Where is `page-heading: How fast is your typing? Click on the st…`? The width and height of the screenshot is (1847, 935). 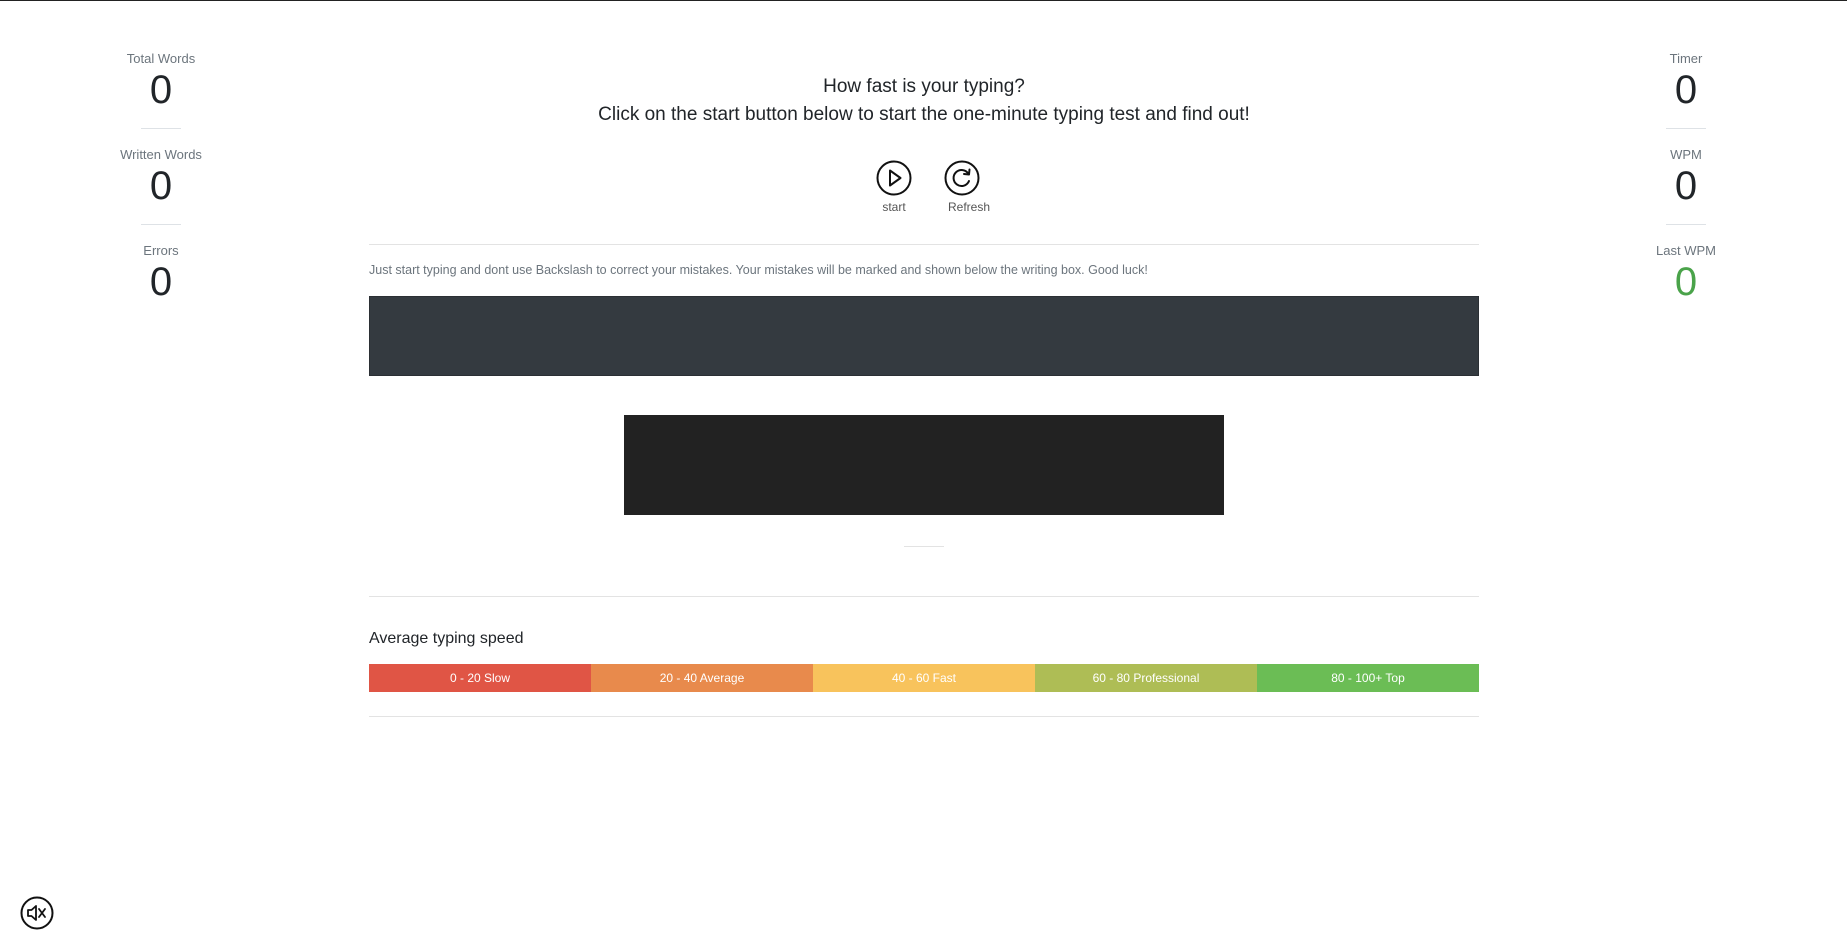
page-heading: How fast is your typing? Click on the st… is located at coordinates (924, 101).